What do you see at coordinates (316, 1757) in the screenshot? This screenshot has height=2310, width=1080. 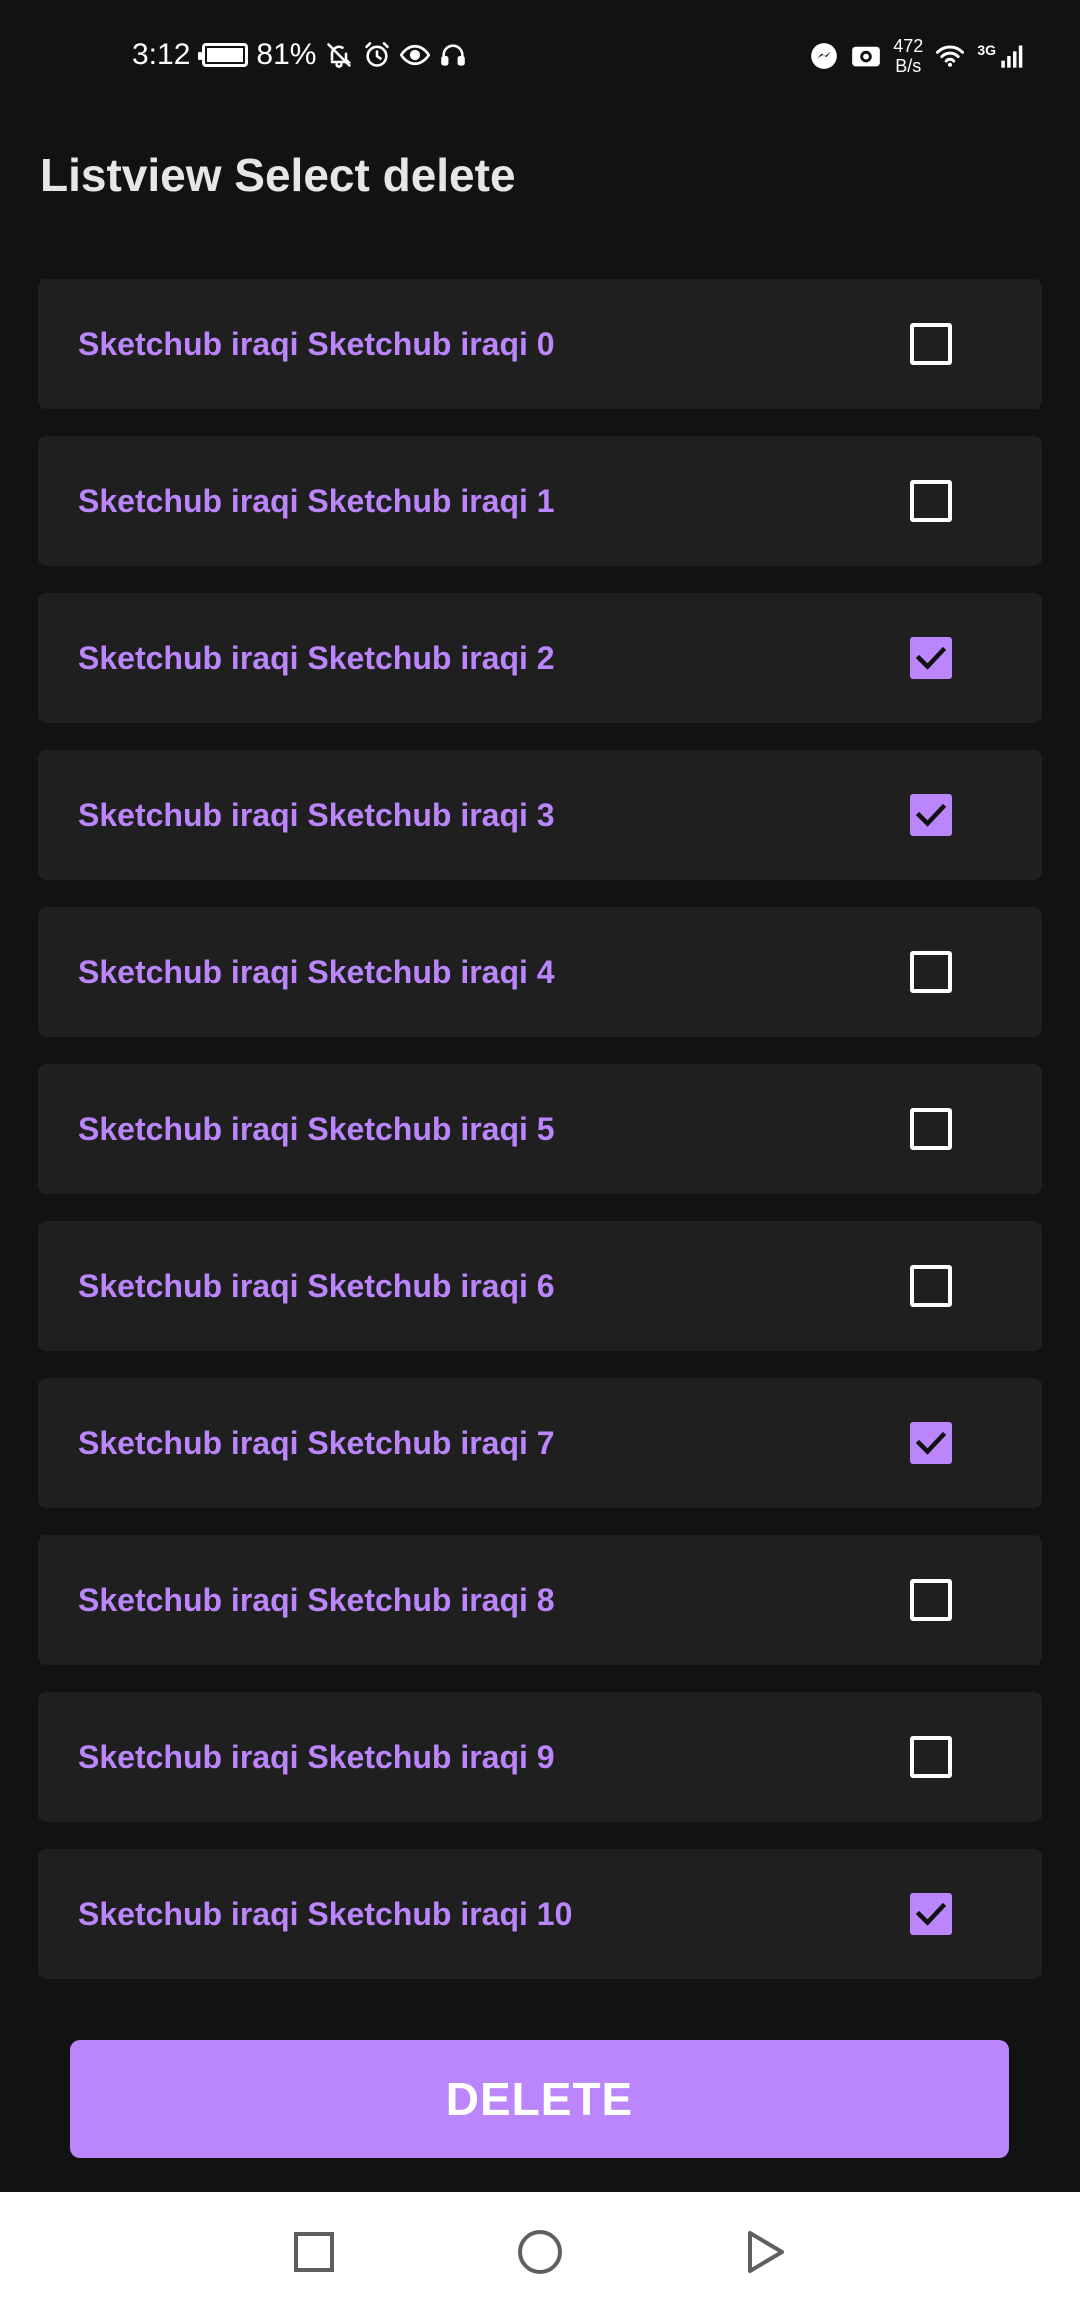 I see `list-item-label: Sketchub iraqi Sketchub iraqi 9` at bounding box center [316, 1757].